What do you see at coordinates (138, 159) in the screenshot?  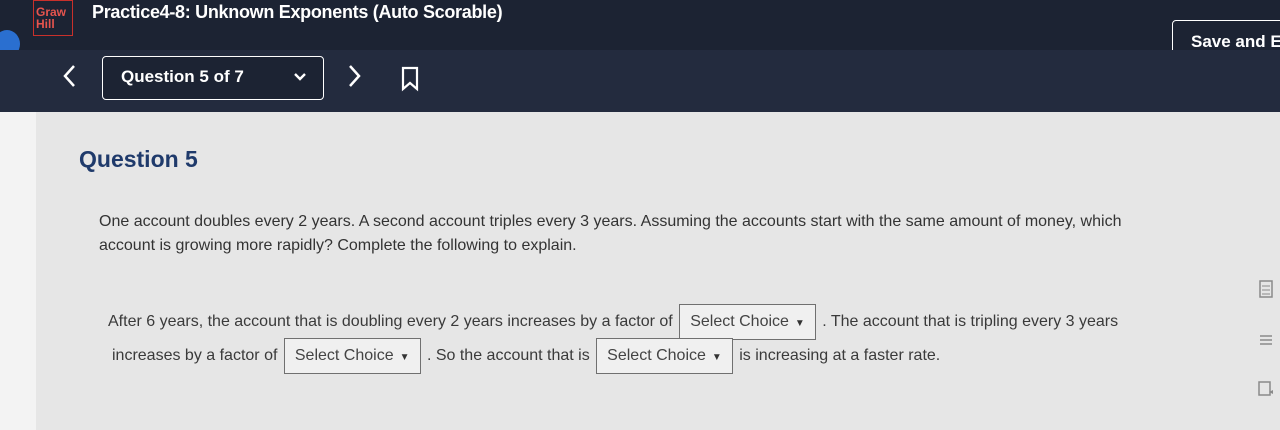 I see `question-heading: Question 5` at bounding box center [138, 159].